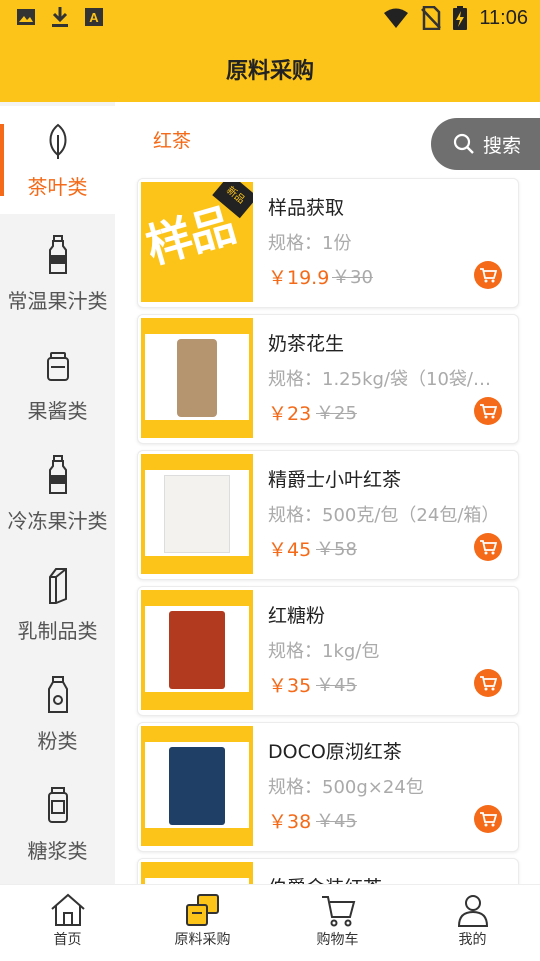 This screenshot has height=961, width=540. What do you see at coordinates (57, 186) in the screenshot?
I see `sidebar-item-label: 茶叶类` at bounding box center [57, 186].